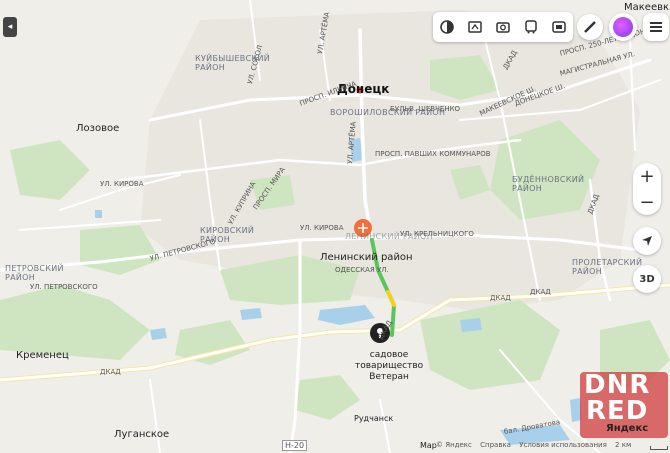 The height and width of the screenshot is (453, 670). Describe the element at coordinates (500, 298) in the screenshot. I see `street-dkad-2: ДКАД` at that location.